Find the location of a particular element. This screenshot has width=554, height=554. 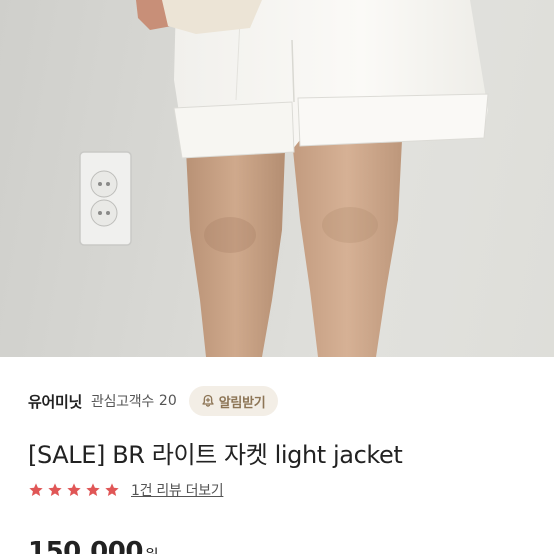

rating-stars is located at coordinates (75, 490).